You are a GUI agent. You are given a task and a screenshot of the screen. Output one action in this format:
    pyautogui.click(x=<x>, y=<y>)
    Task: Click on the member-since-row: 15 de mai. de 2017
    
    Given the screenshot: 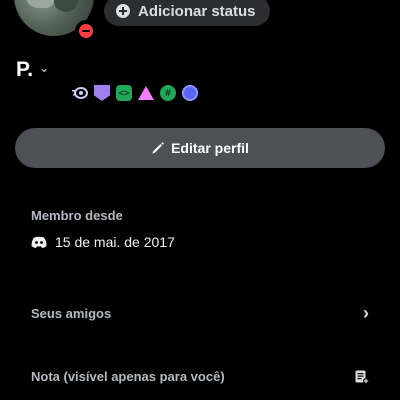 What is the action you would take?
    pyautogui.click(x=103, y=242)
    